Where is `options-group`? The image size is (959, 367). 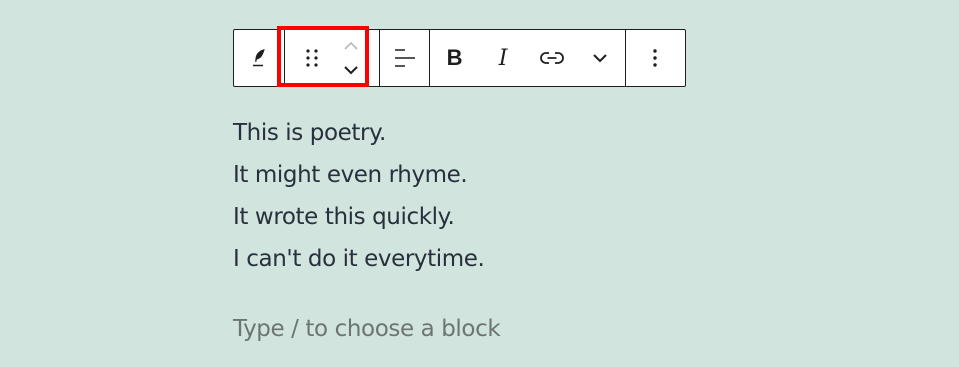
options-group is located at coordinates (655, 58).